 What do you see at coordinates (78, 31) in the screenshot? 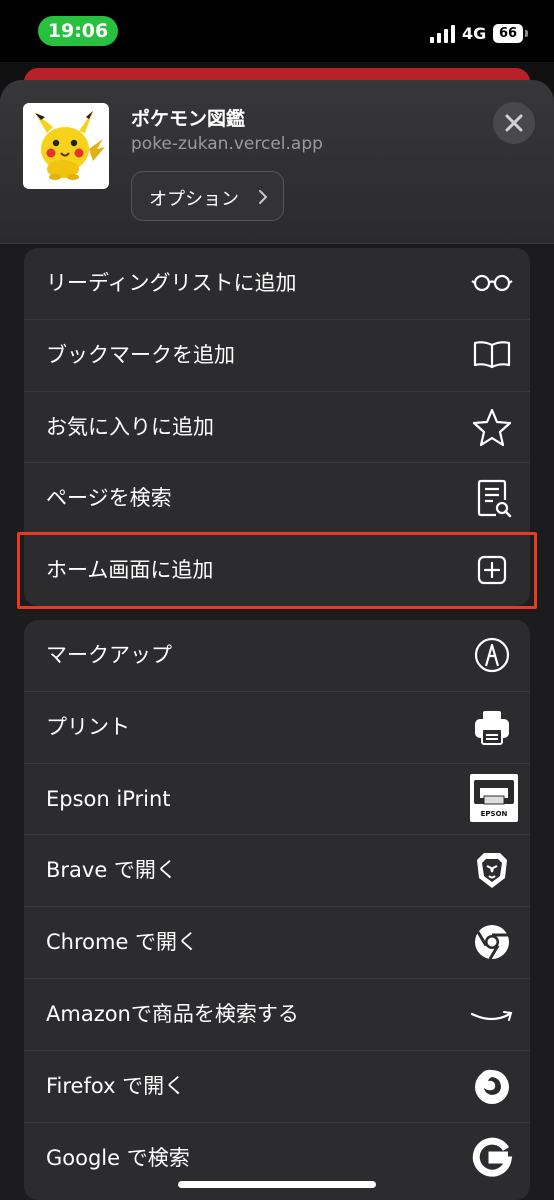
I see `status-time: 19:06` at bounding box center [78, 31].